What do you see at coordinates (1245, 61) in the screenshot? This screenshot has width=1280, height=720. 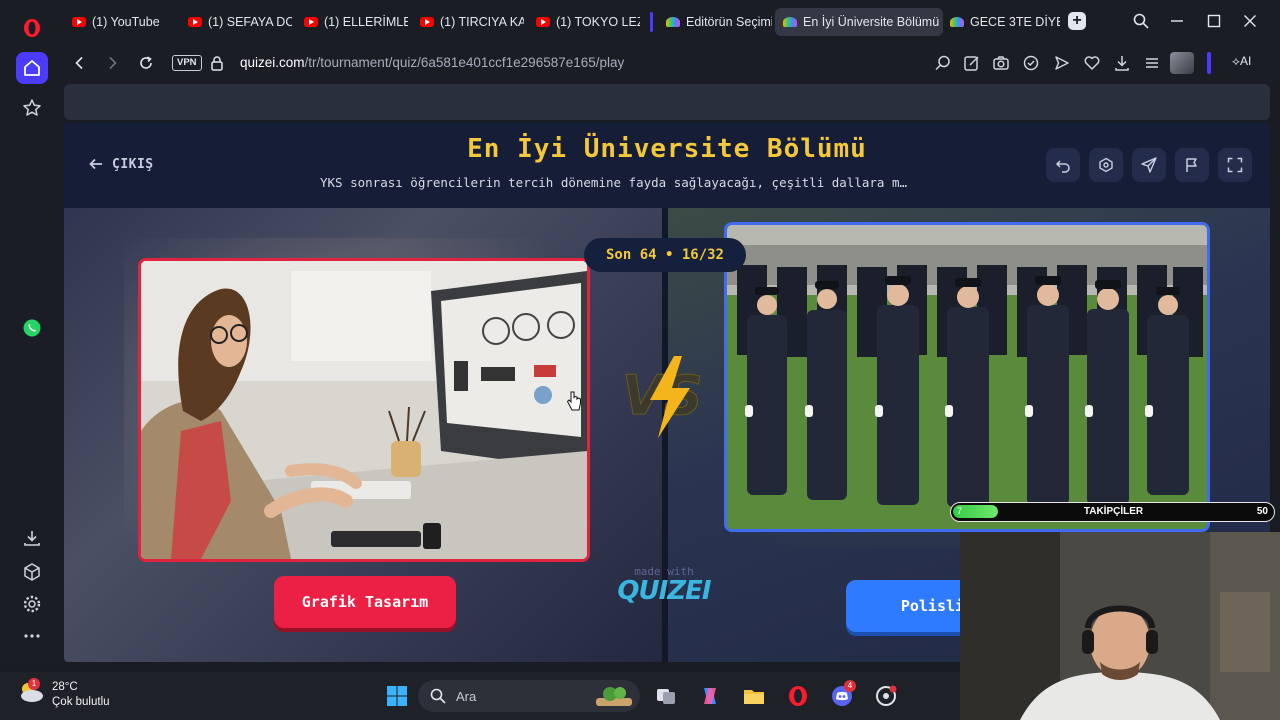 I see `ai-label: AI` at bounding box center [1245, 61].